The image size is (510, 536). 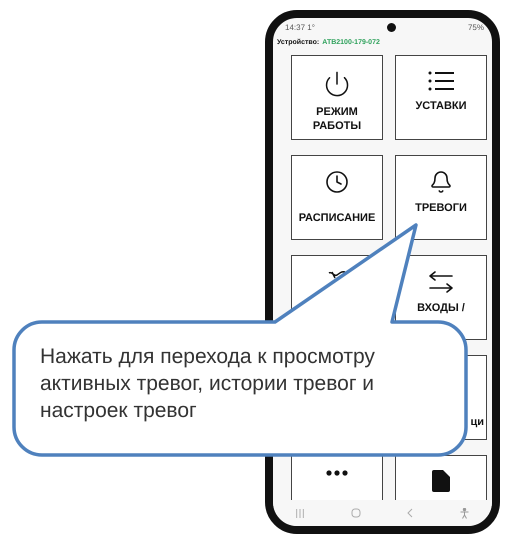 What do you see at coordinates (441, 97) in the screenshot?
I see `menu-tile: УСТАВКИ` at bounding box center [441, 97].